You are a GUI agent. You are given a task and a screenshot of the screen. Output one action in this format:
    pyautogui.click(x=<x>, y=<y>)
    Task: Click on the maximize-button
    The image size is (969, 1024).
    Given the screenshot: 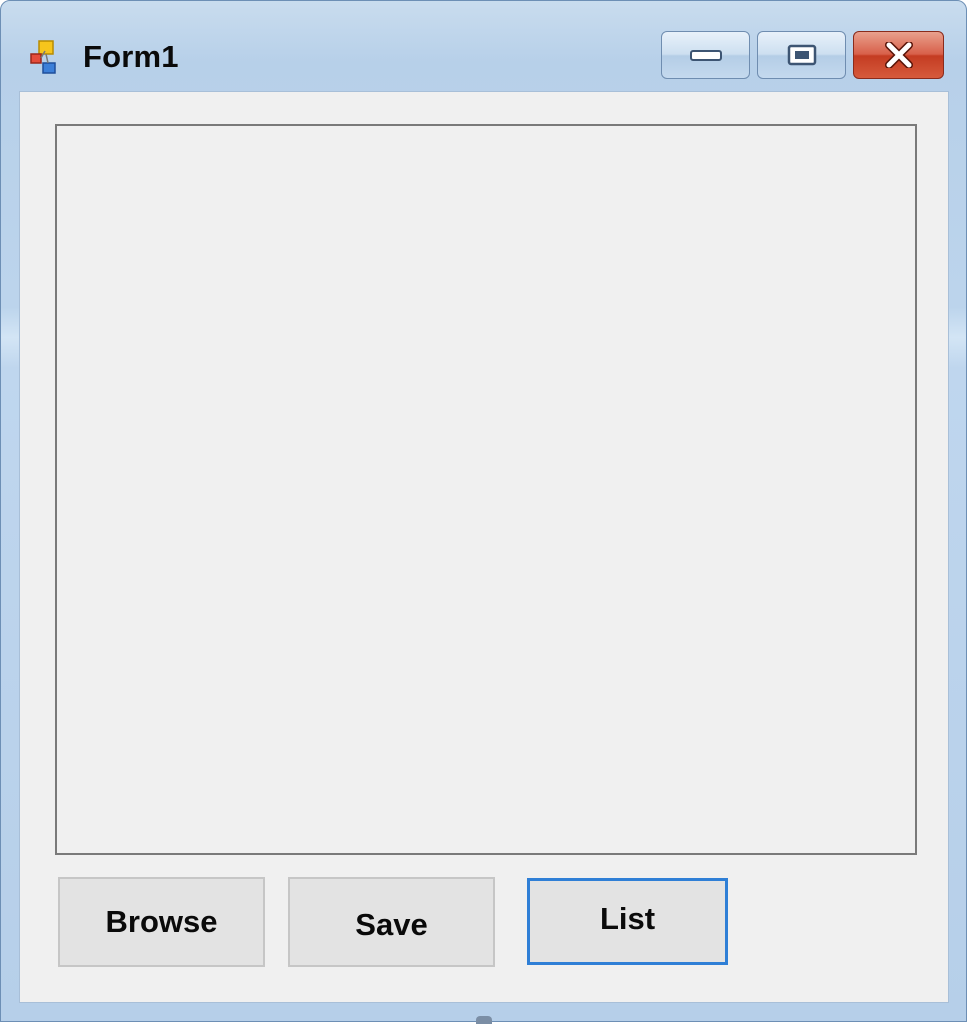 What is the action you would take?
    pyautogui.click(x=801, y=55)
    